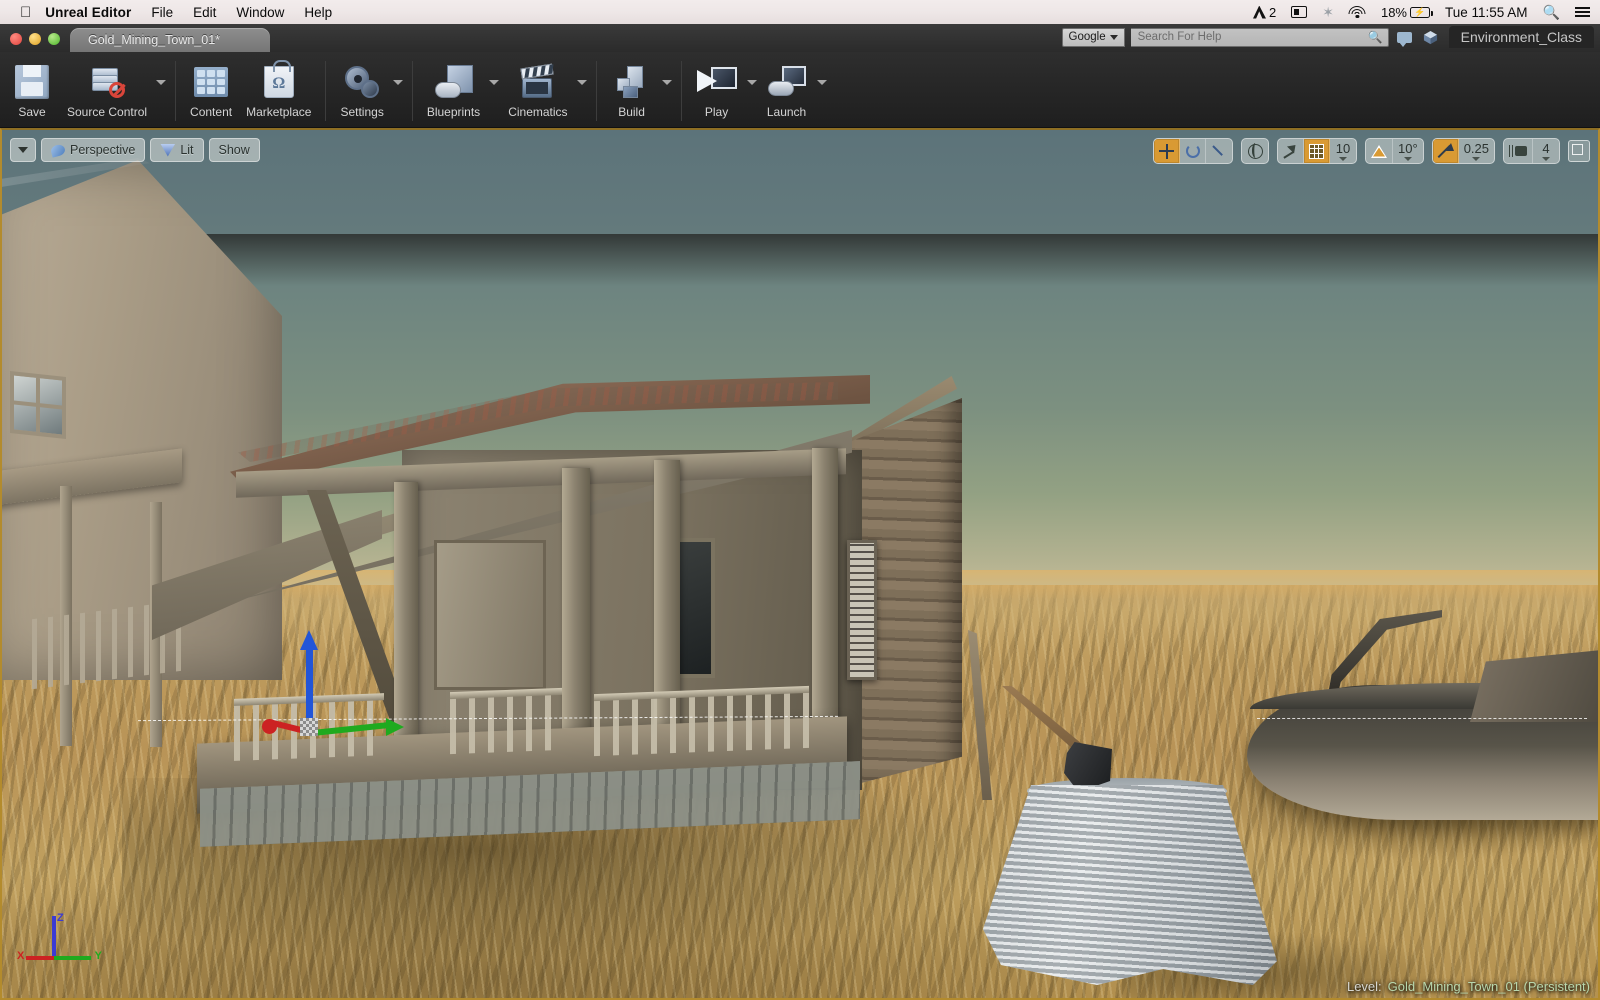 Image resolution: width=1600 pixels, height=1000 pixels. Describe the element at coordinates (54, 39) in the screenshot. I see `zoom-window-button` at that location.